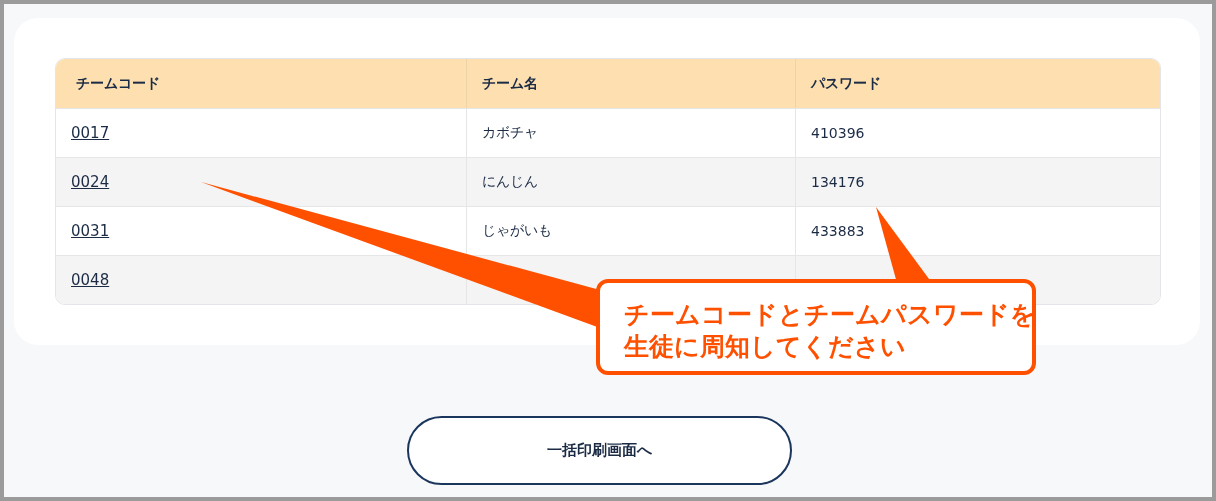  What do you see at coordinates (510, 133) in the screenshot?
I see `team-name: カボチャ` at bounding box center [510, 133].